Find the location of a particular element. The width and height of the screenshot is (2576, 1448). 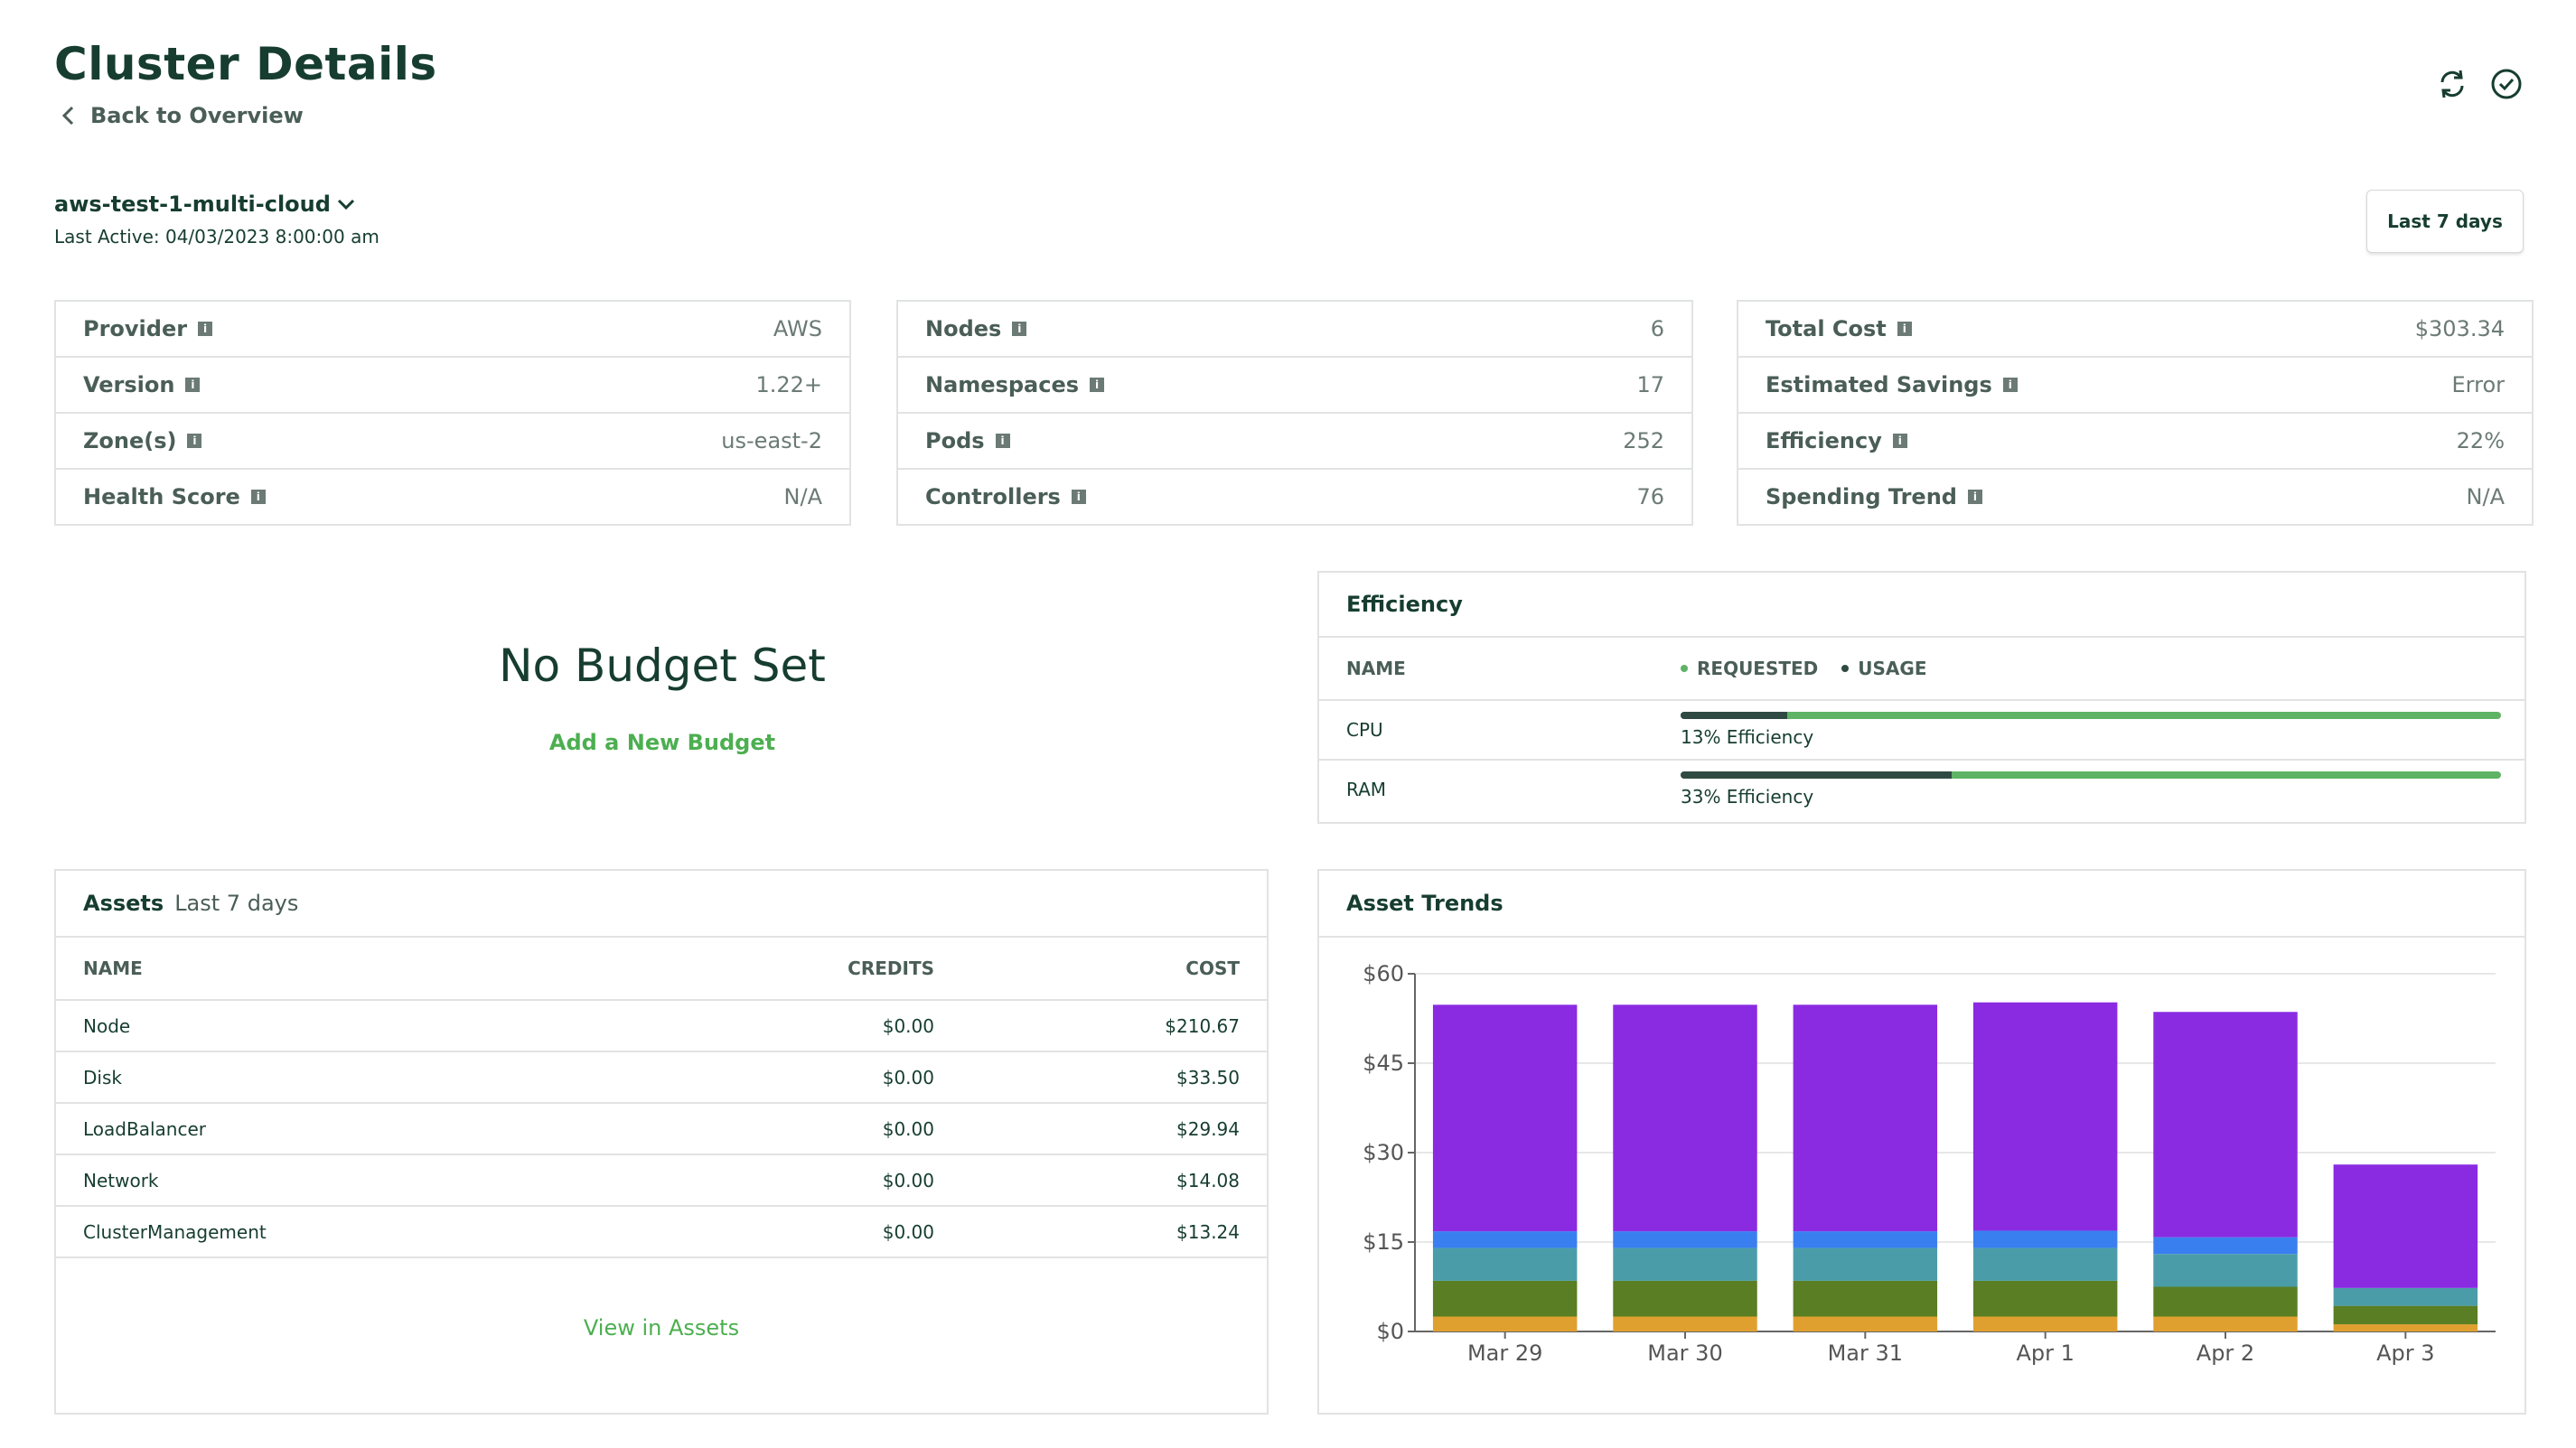

info-row-namespaces: Namespaces i 17 is located at coordinates (1294, 386).